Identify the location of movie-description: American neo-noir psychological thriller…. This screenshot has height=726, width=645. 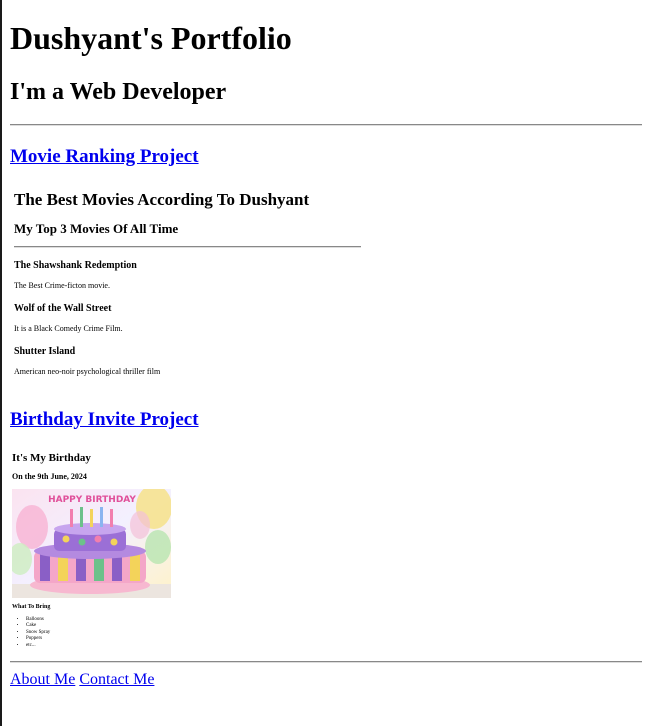
(87, 371).